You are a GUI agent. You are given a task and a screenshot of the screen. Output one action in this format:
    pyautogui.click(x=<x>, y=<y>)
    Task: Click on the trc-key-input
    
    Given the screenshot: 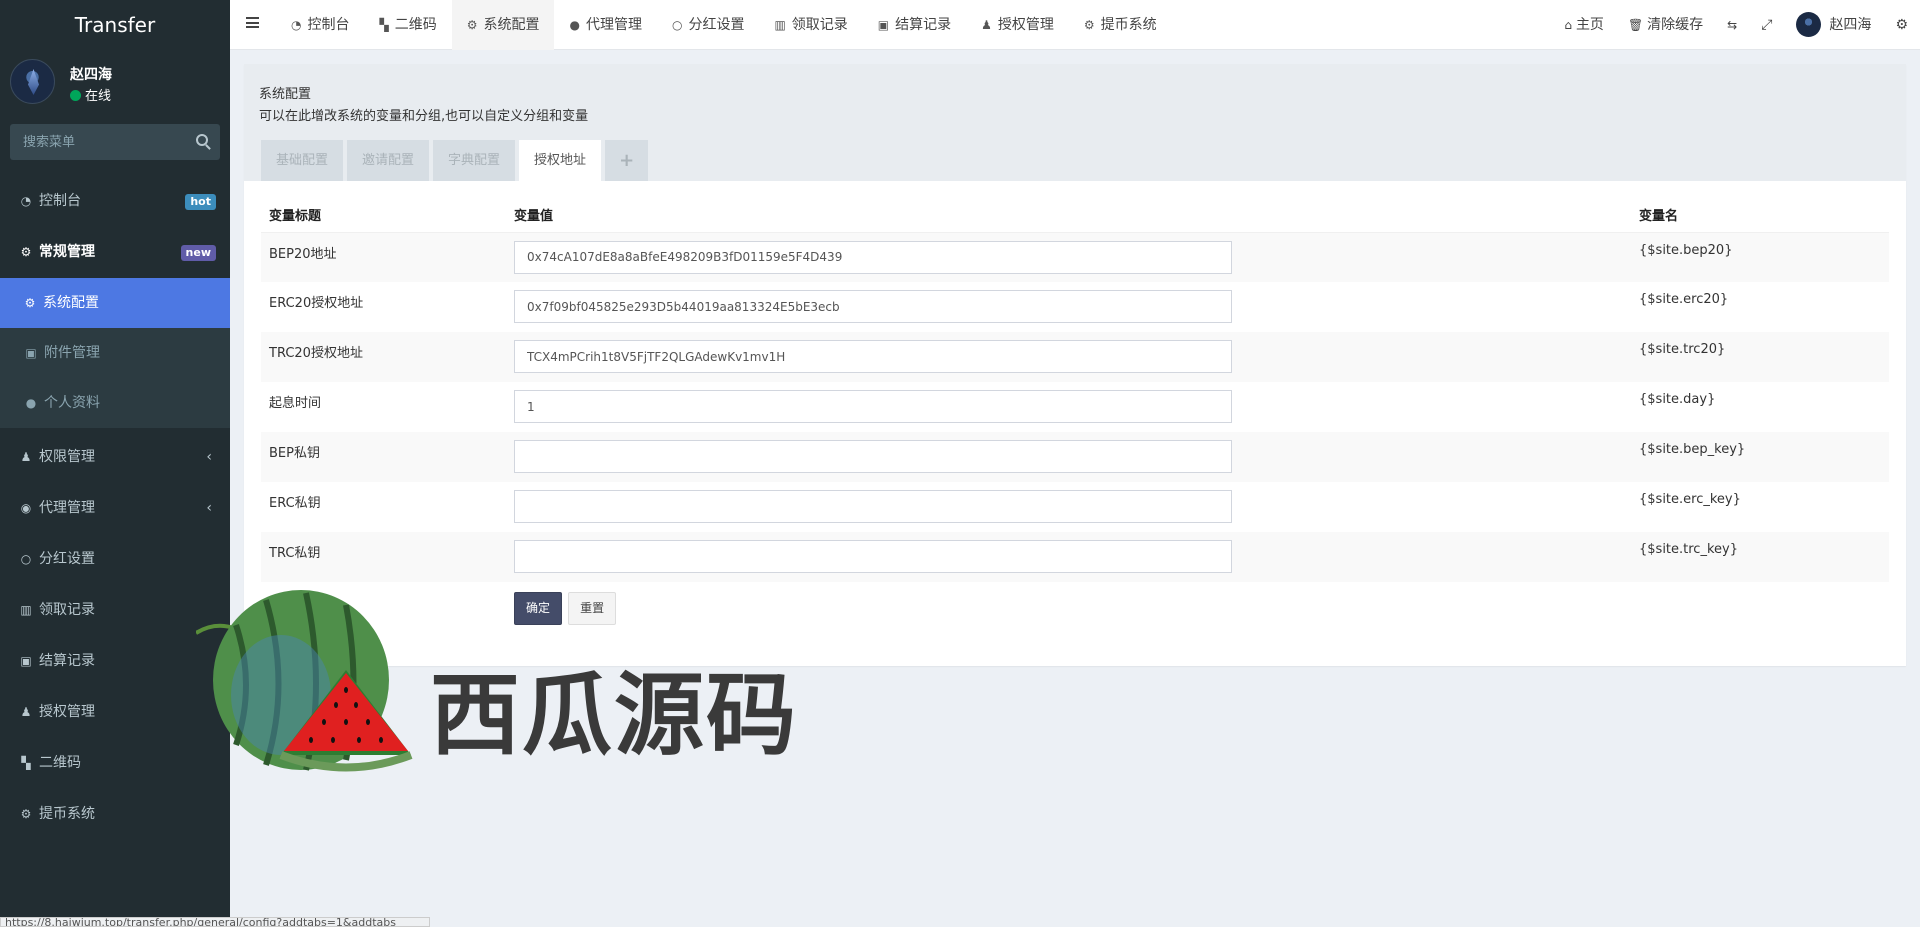 What is the action you would take?
    pyautogui.click(x=873, y=556)
    